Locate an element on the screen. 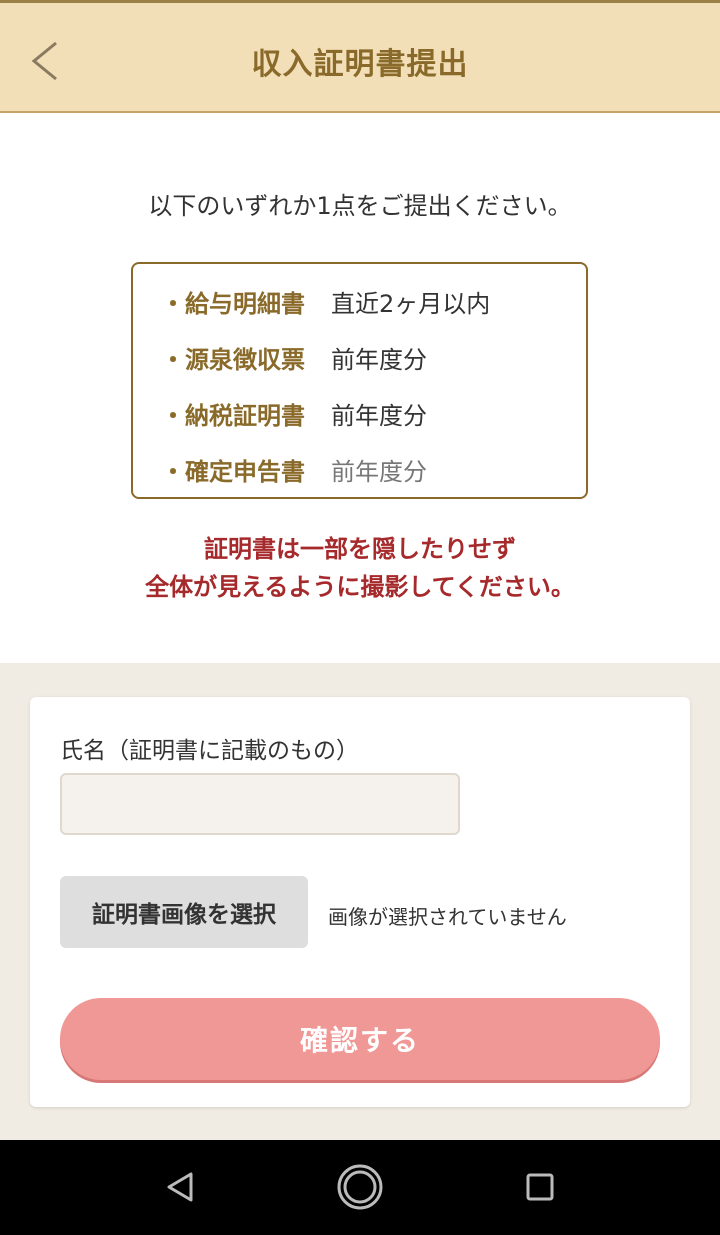 The width and height of the screenshot is (720, 1235). nav-recents-button is located at coordinates (540, 1187).